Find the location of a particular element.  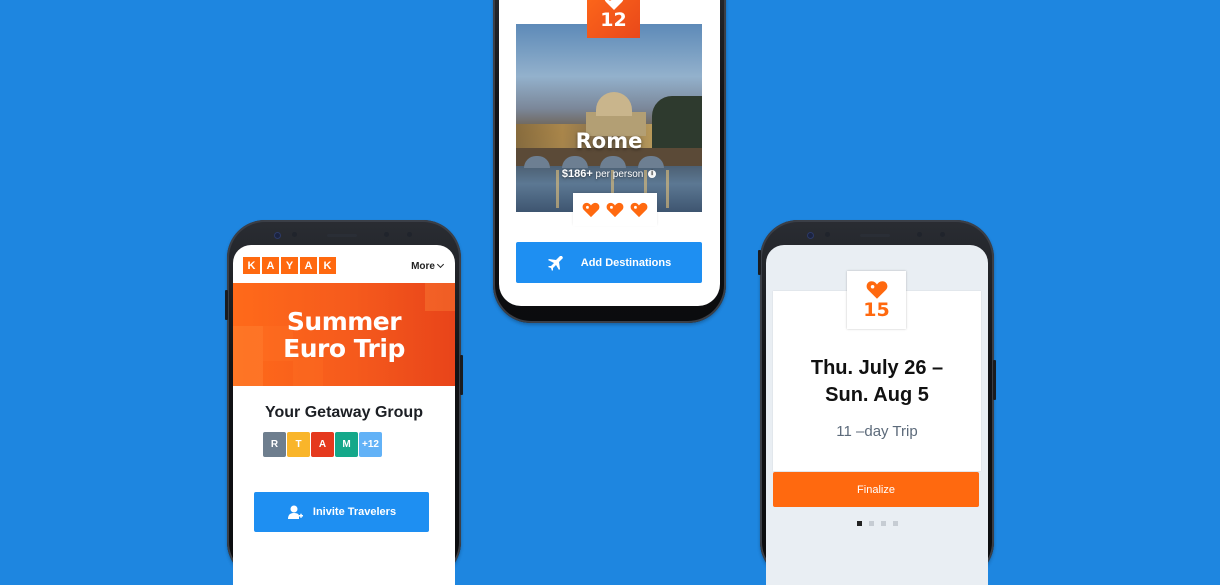

traveler-avatars: R T A M +12 is located at coordinates (359, 444).